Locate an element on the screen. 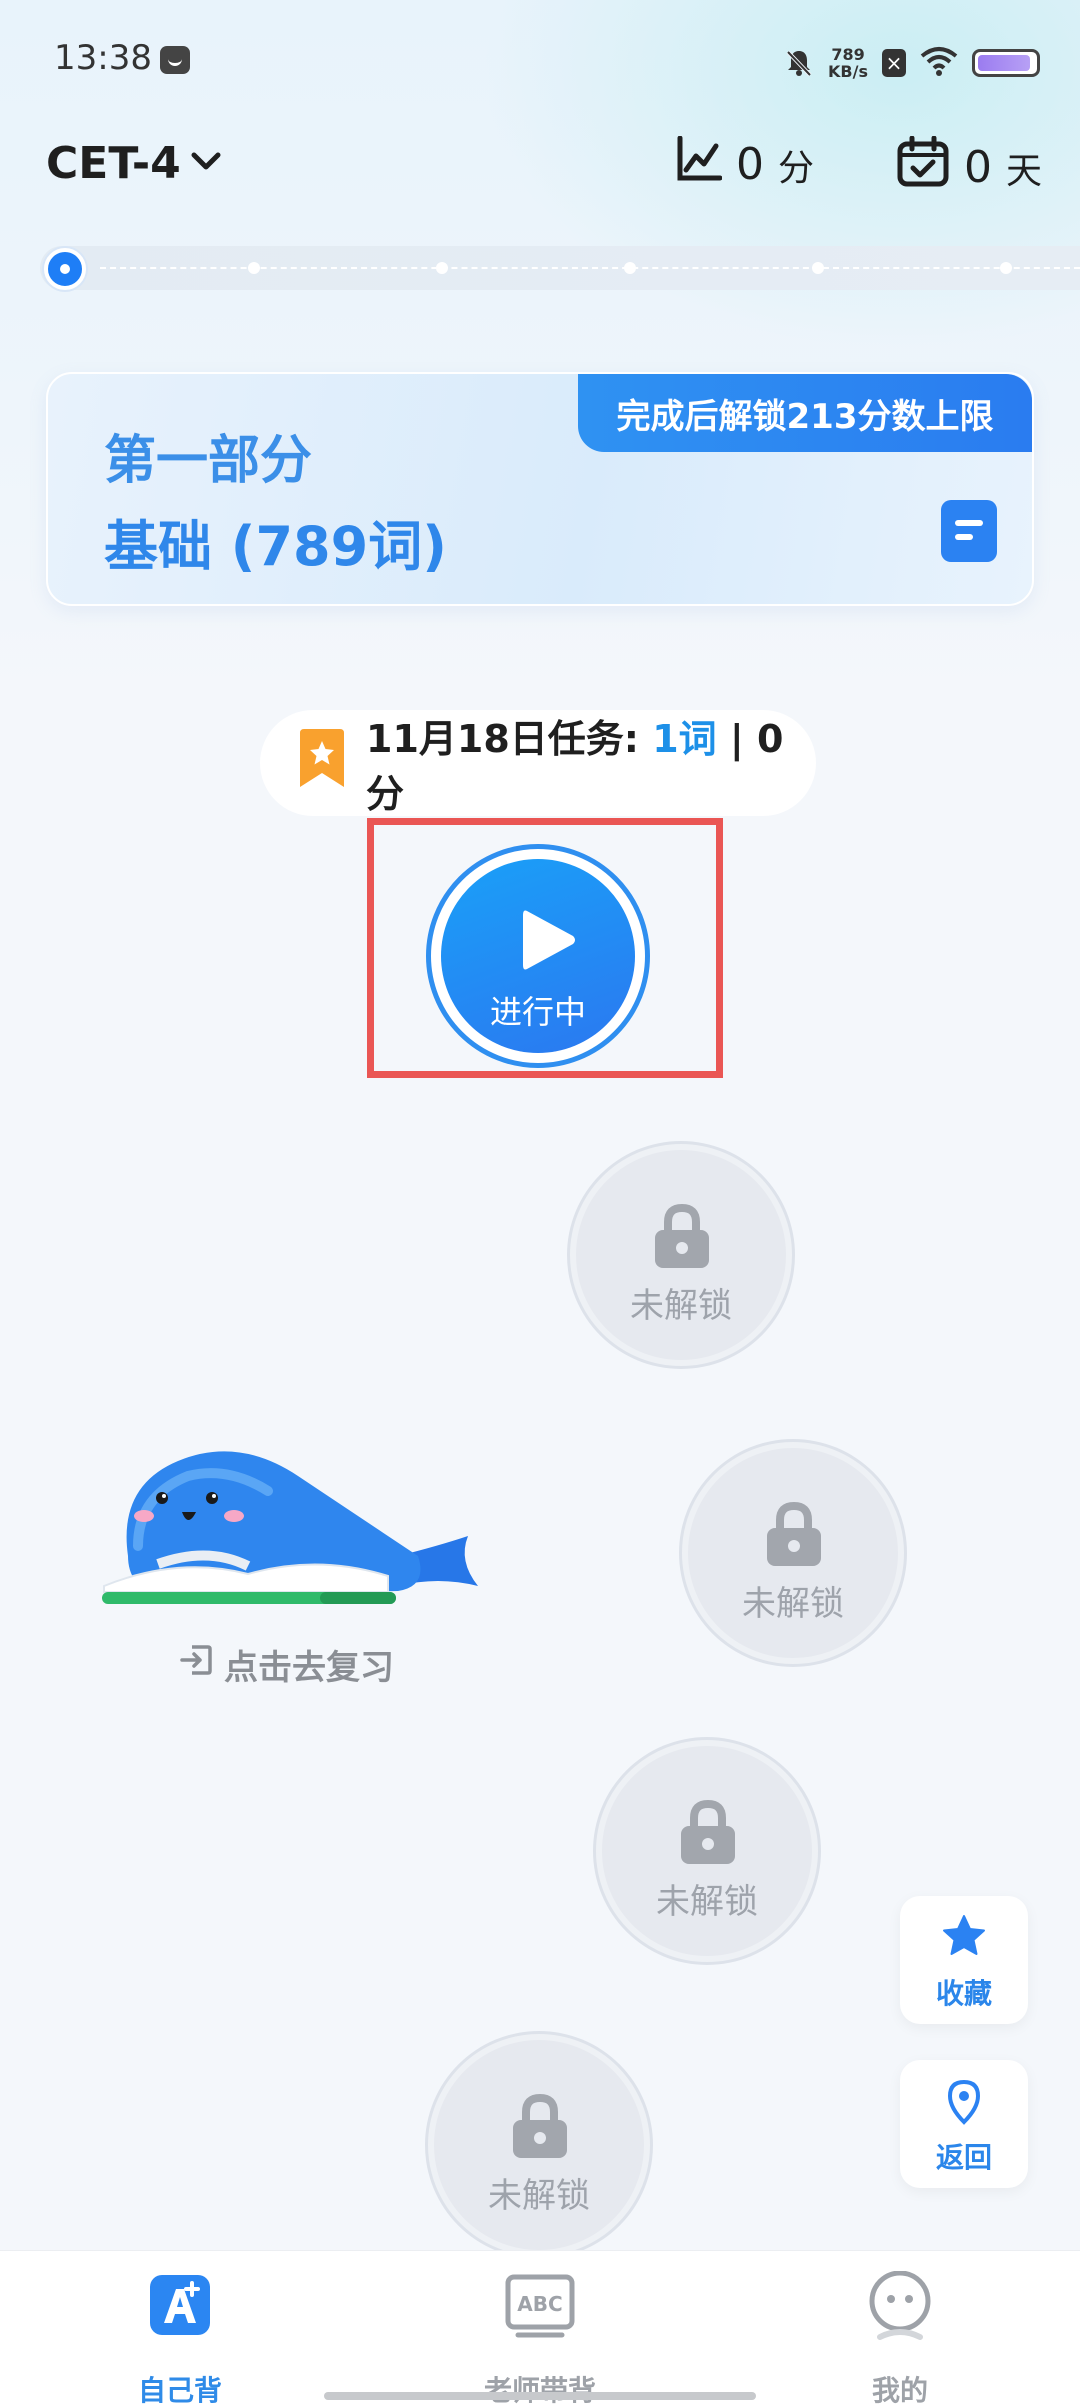 This screenshot has height=2408, width=1080. status-icons: 789 KB/s × is located at coordinates (912, 63).